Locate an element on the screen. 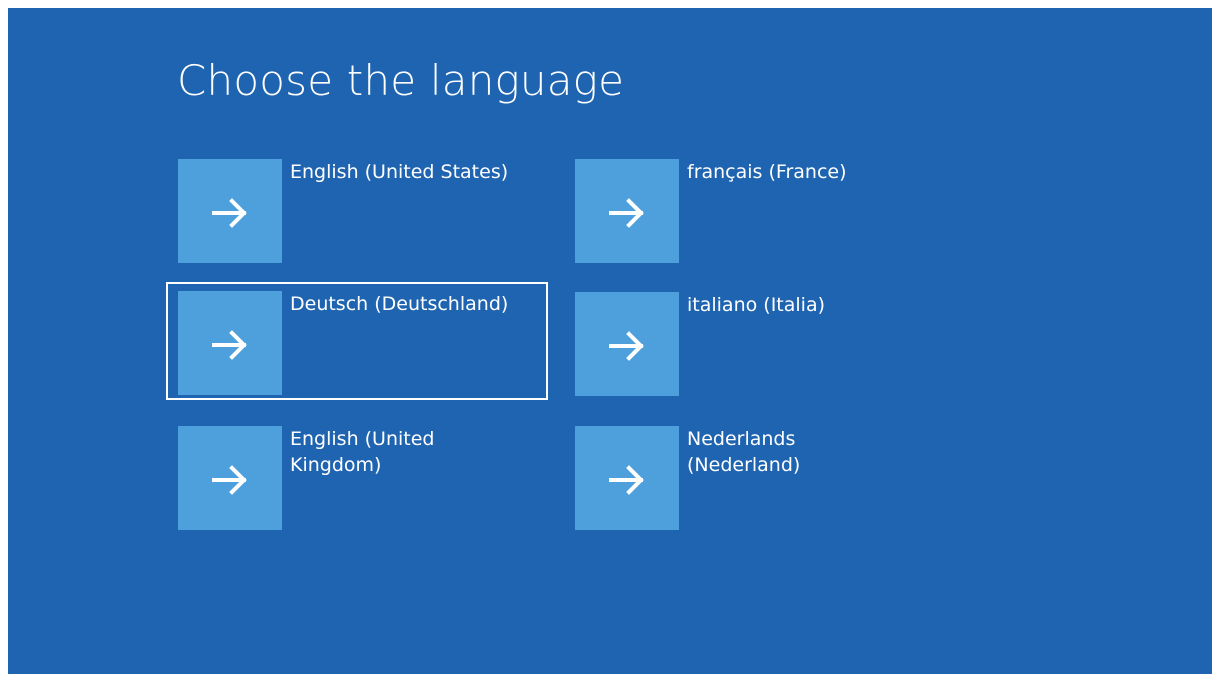 The width and height of the screenshot is (1220, 682). page-title: Choose the language is located at coordinates (401, 80).